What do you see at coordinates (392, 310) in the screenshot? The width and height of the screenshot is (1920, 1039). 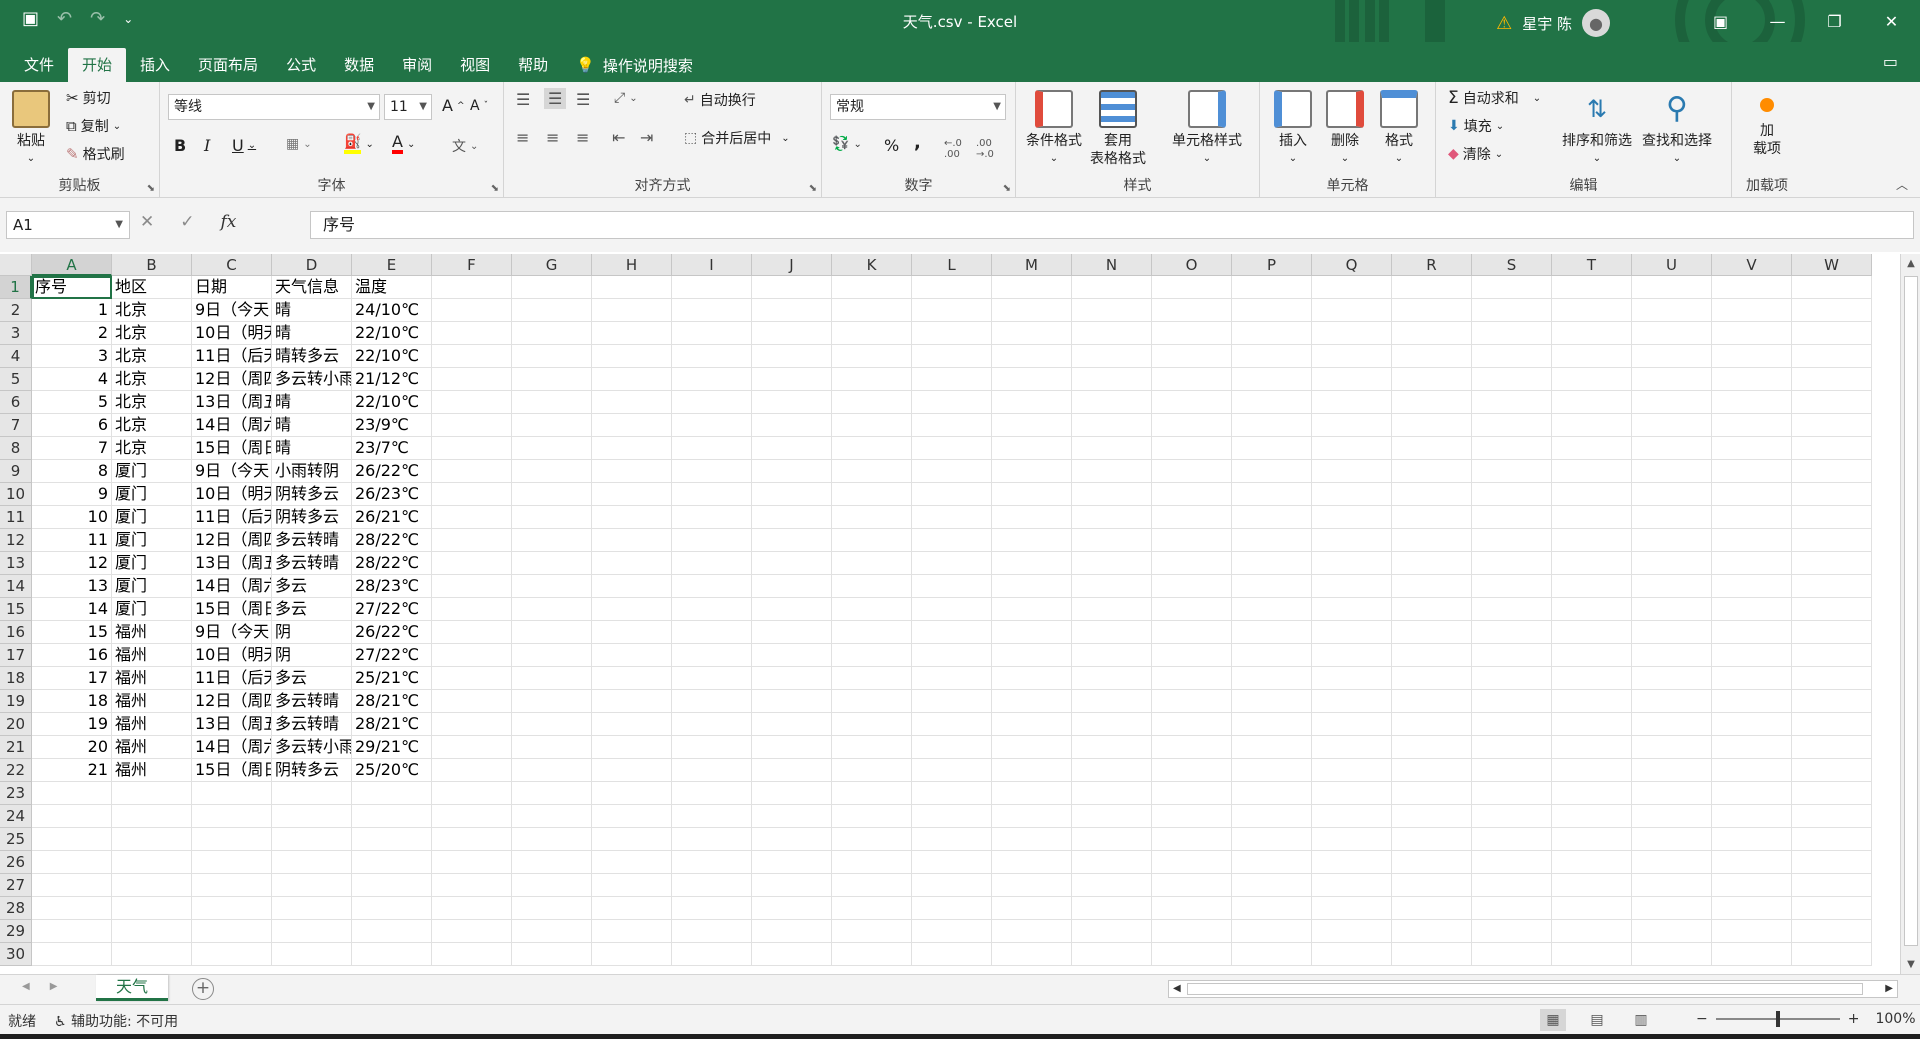 I see `table-cell: 24/10℃` at bounding box center [392, 310].